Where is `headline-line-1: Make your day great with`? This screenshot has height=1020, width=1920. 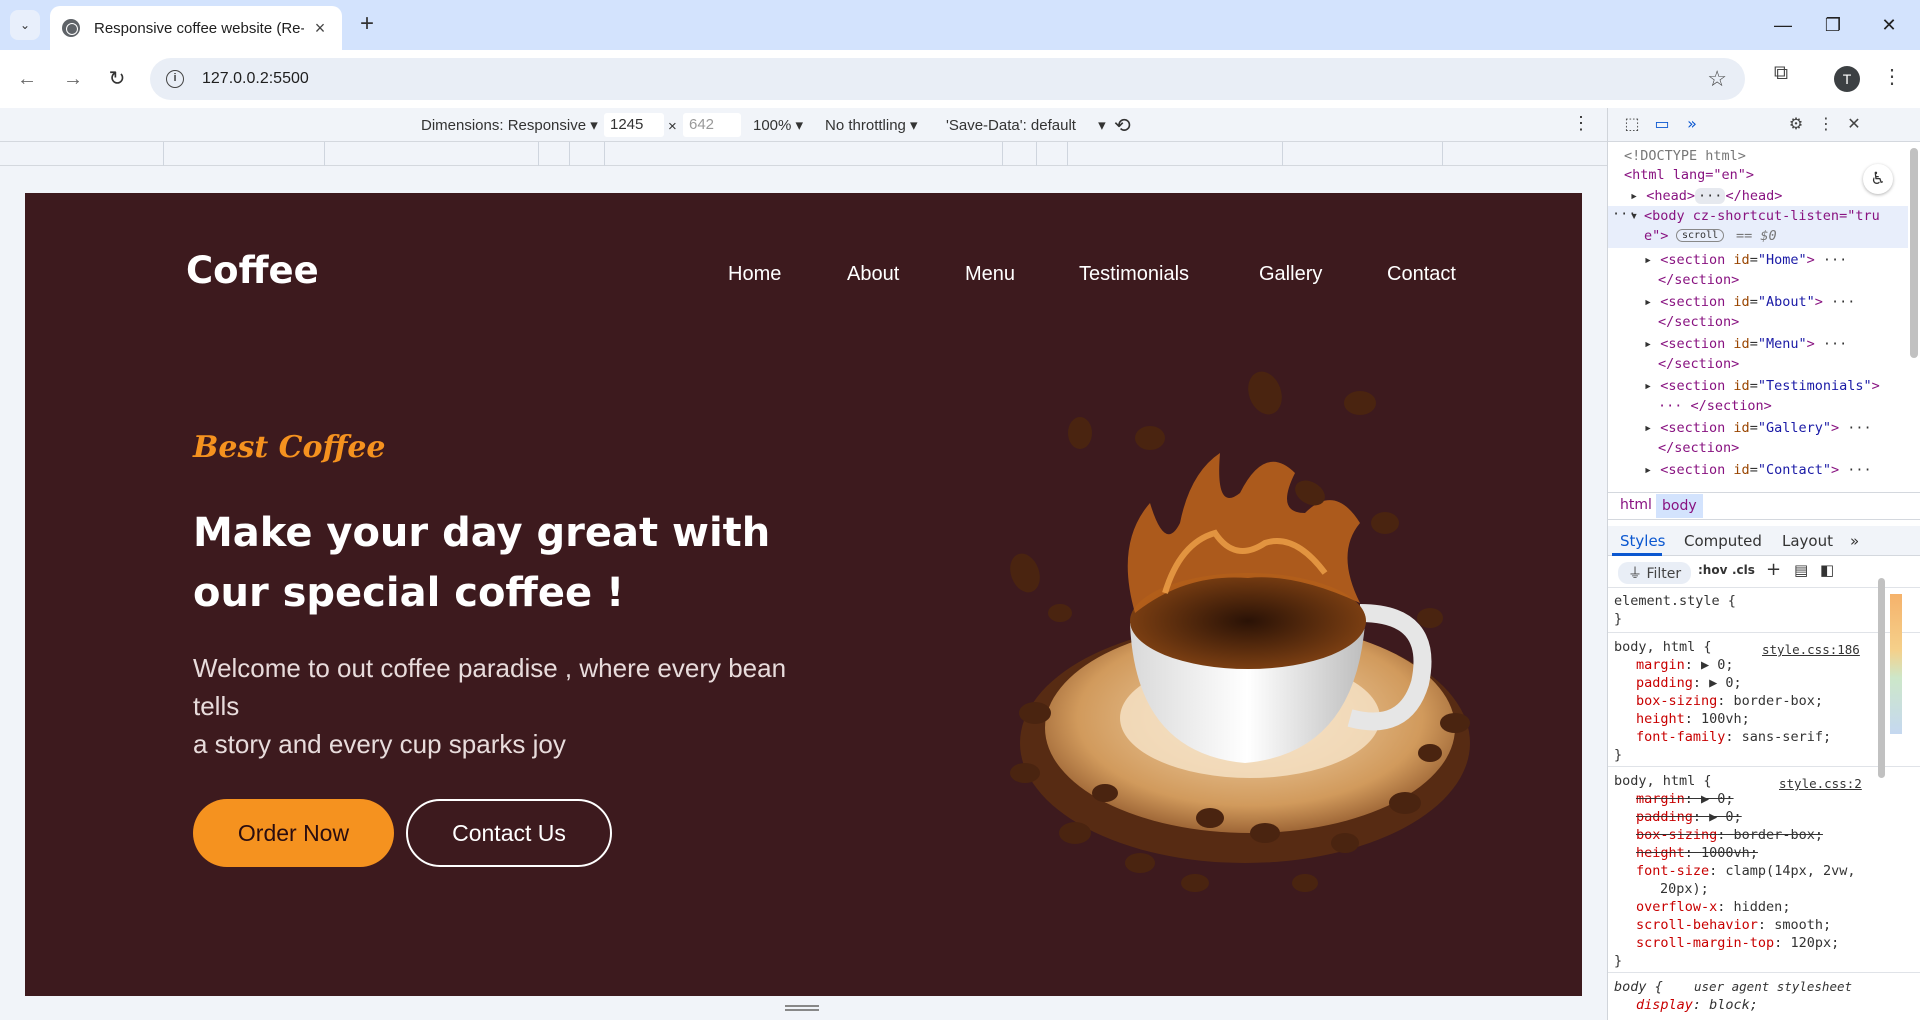 headline-line-1: Make your day great with is located at coordinates (482, 533).